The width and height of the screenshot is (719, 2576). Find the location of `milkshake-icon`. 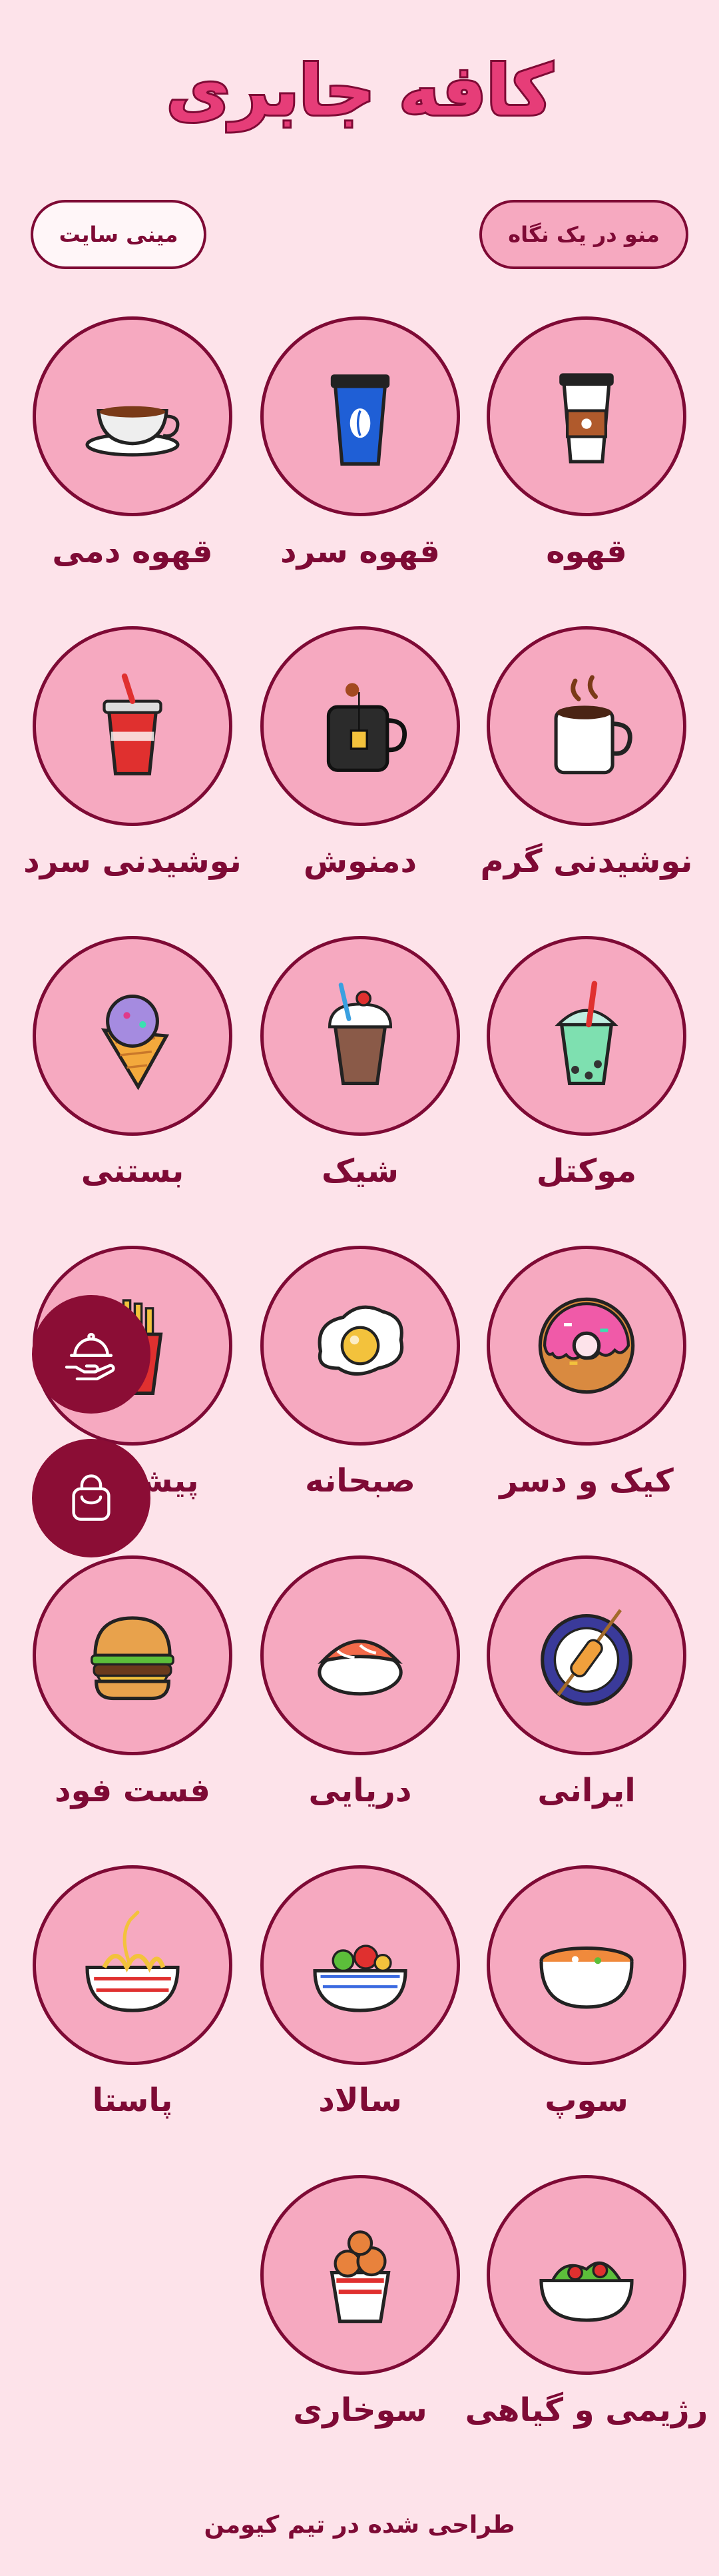

milkshake-icon is located at coordinates (360, 1034).